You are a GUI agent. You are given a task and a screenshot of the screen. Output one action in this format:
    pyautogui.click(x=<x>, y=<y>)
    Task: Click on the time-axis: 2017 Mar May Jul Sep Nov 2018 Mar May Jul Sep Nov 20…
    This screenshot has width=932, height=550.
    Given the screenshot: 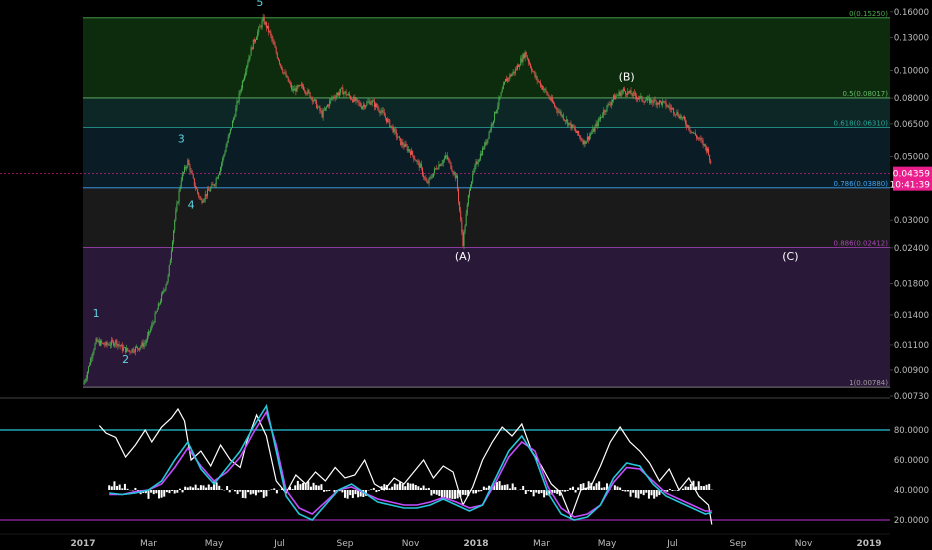 What is the action you would take?
    pyautogui.click(x=445, y=541)
    